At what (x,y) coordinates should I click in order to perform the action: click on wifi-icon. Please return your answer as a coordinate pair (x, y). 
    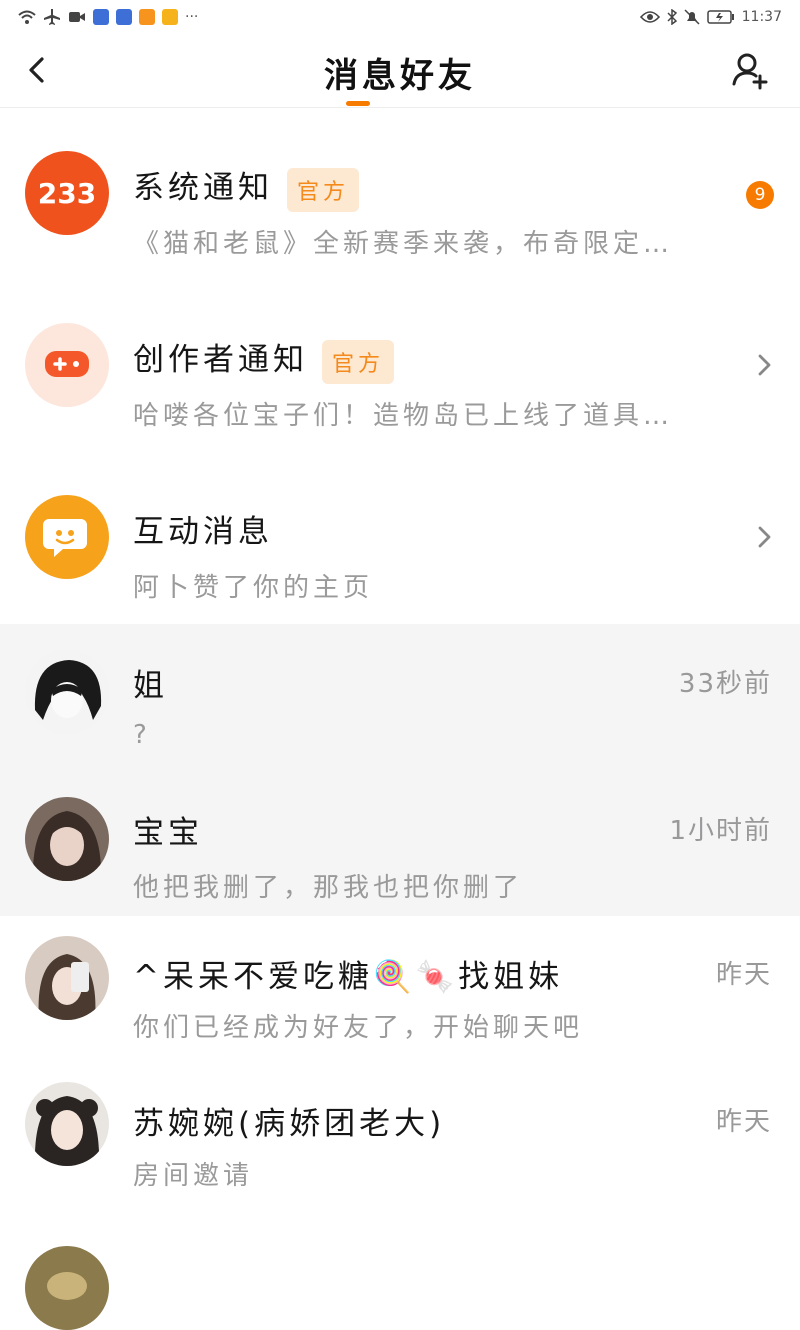
    Looking at the image, I should click on (27, 17).